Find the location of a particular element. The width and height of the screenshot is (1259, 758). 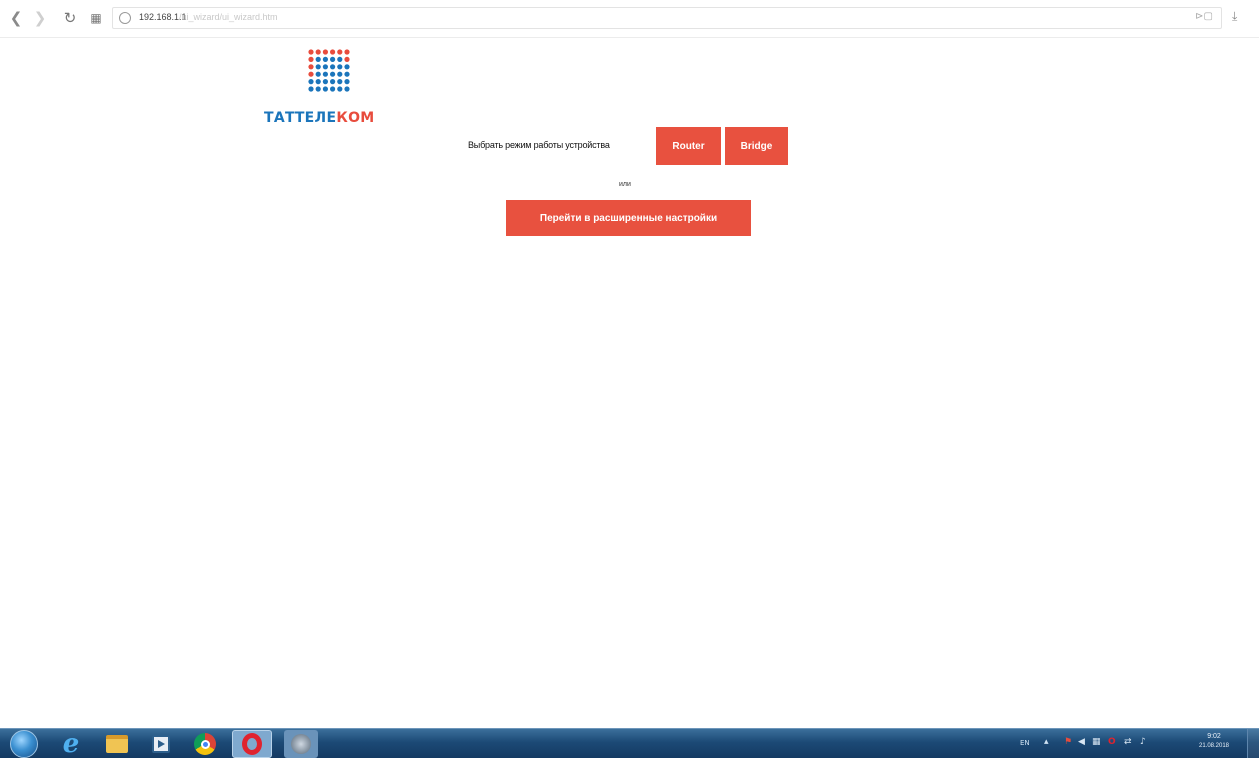

clock: 9:02 21.08.2018 is located at coordinates (1214, 741).